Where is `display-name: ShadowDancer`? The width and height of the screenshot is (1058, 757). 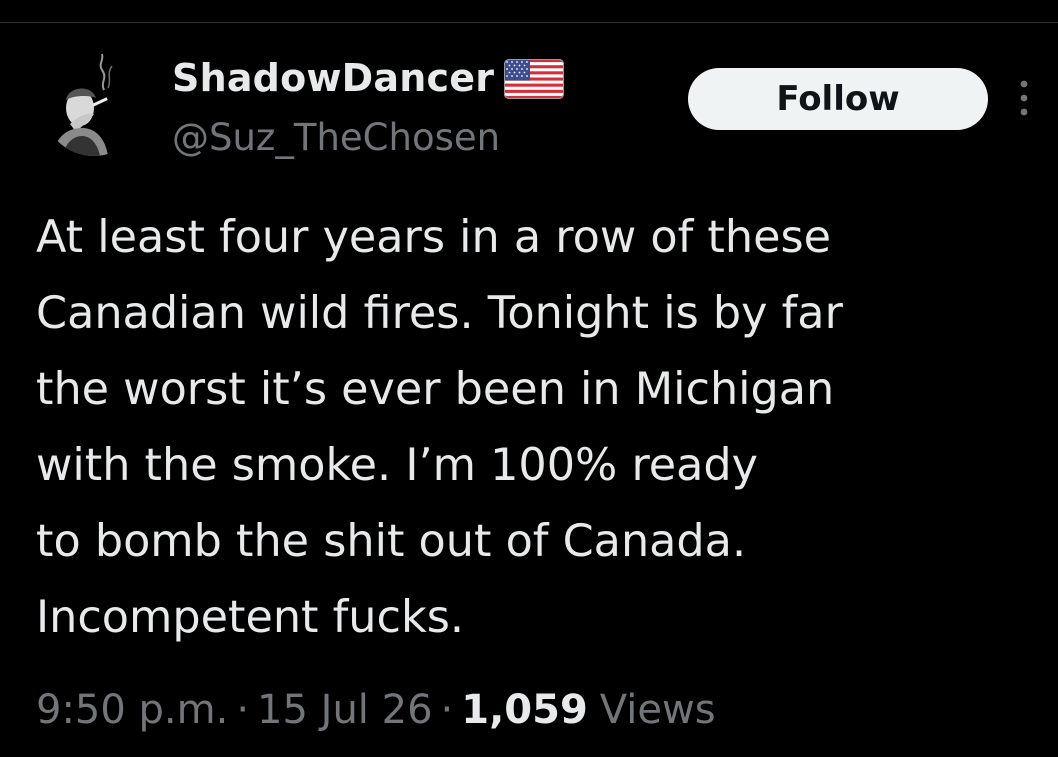 display-name: ShadowDancer is located at coordinates (333, 78).